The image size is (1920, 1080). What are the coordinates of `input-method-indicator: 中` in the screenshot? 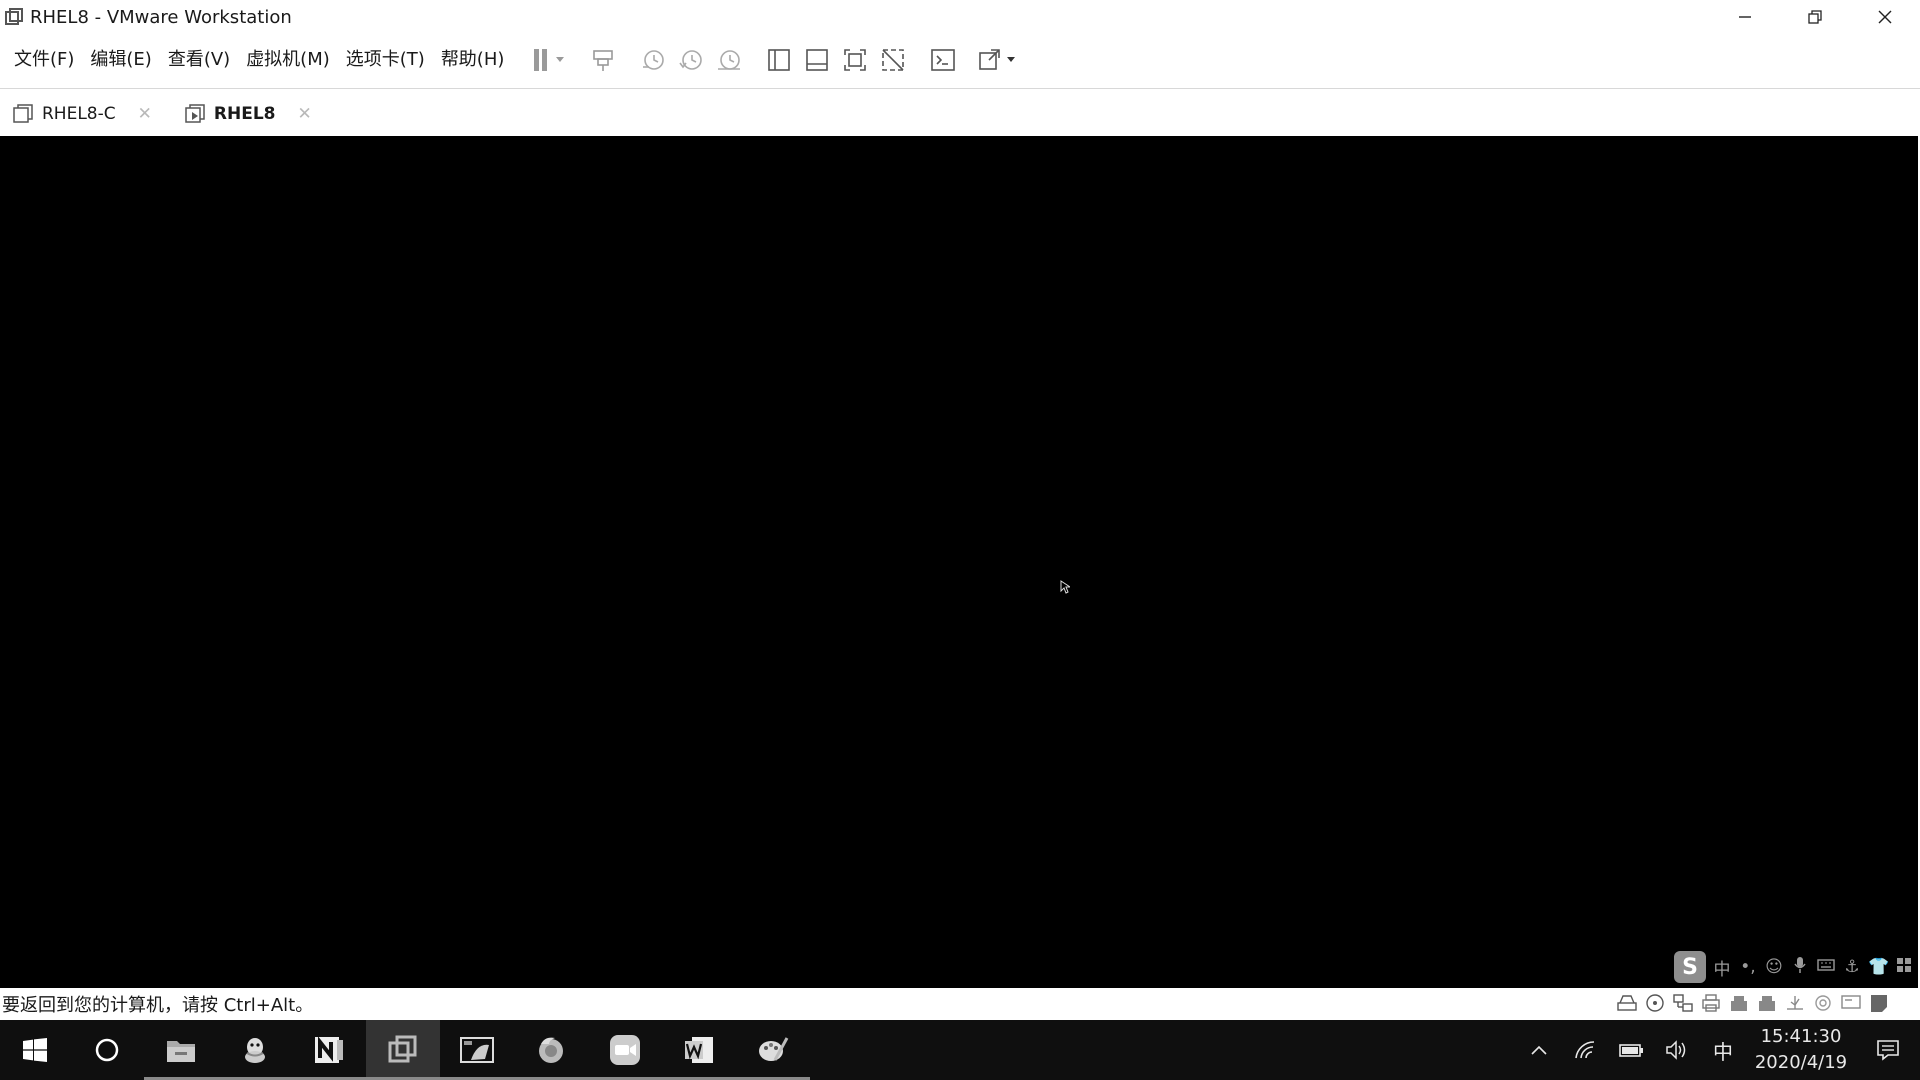 It's located at (1723, 1050).